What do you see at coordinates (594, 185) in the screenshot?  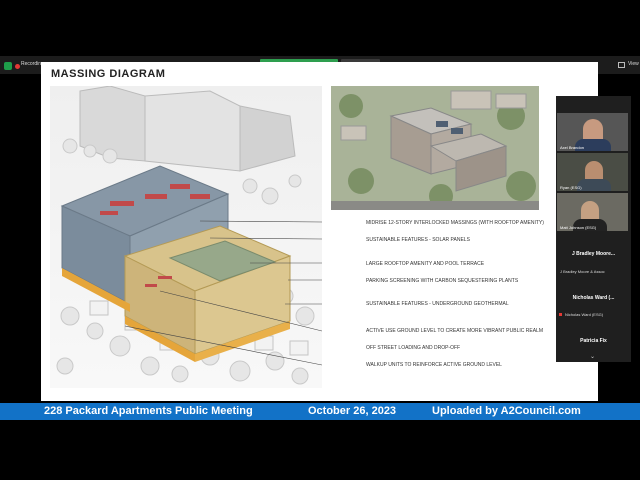 I see `avatar-body` at bounding box center [594, 185].